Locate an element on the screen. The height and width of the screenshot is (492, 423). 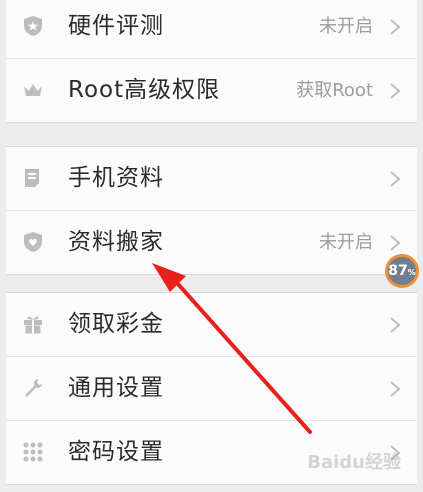
root-permission-label: Root高级权限 is located at coordinates (144, 90).